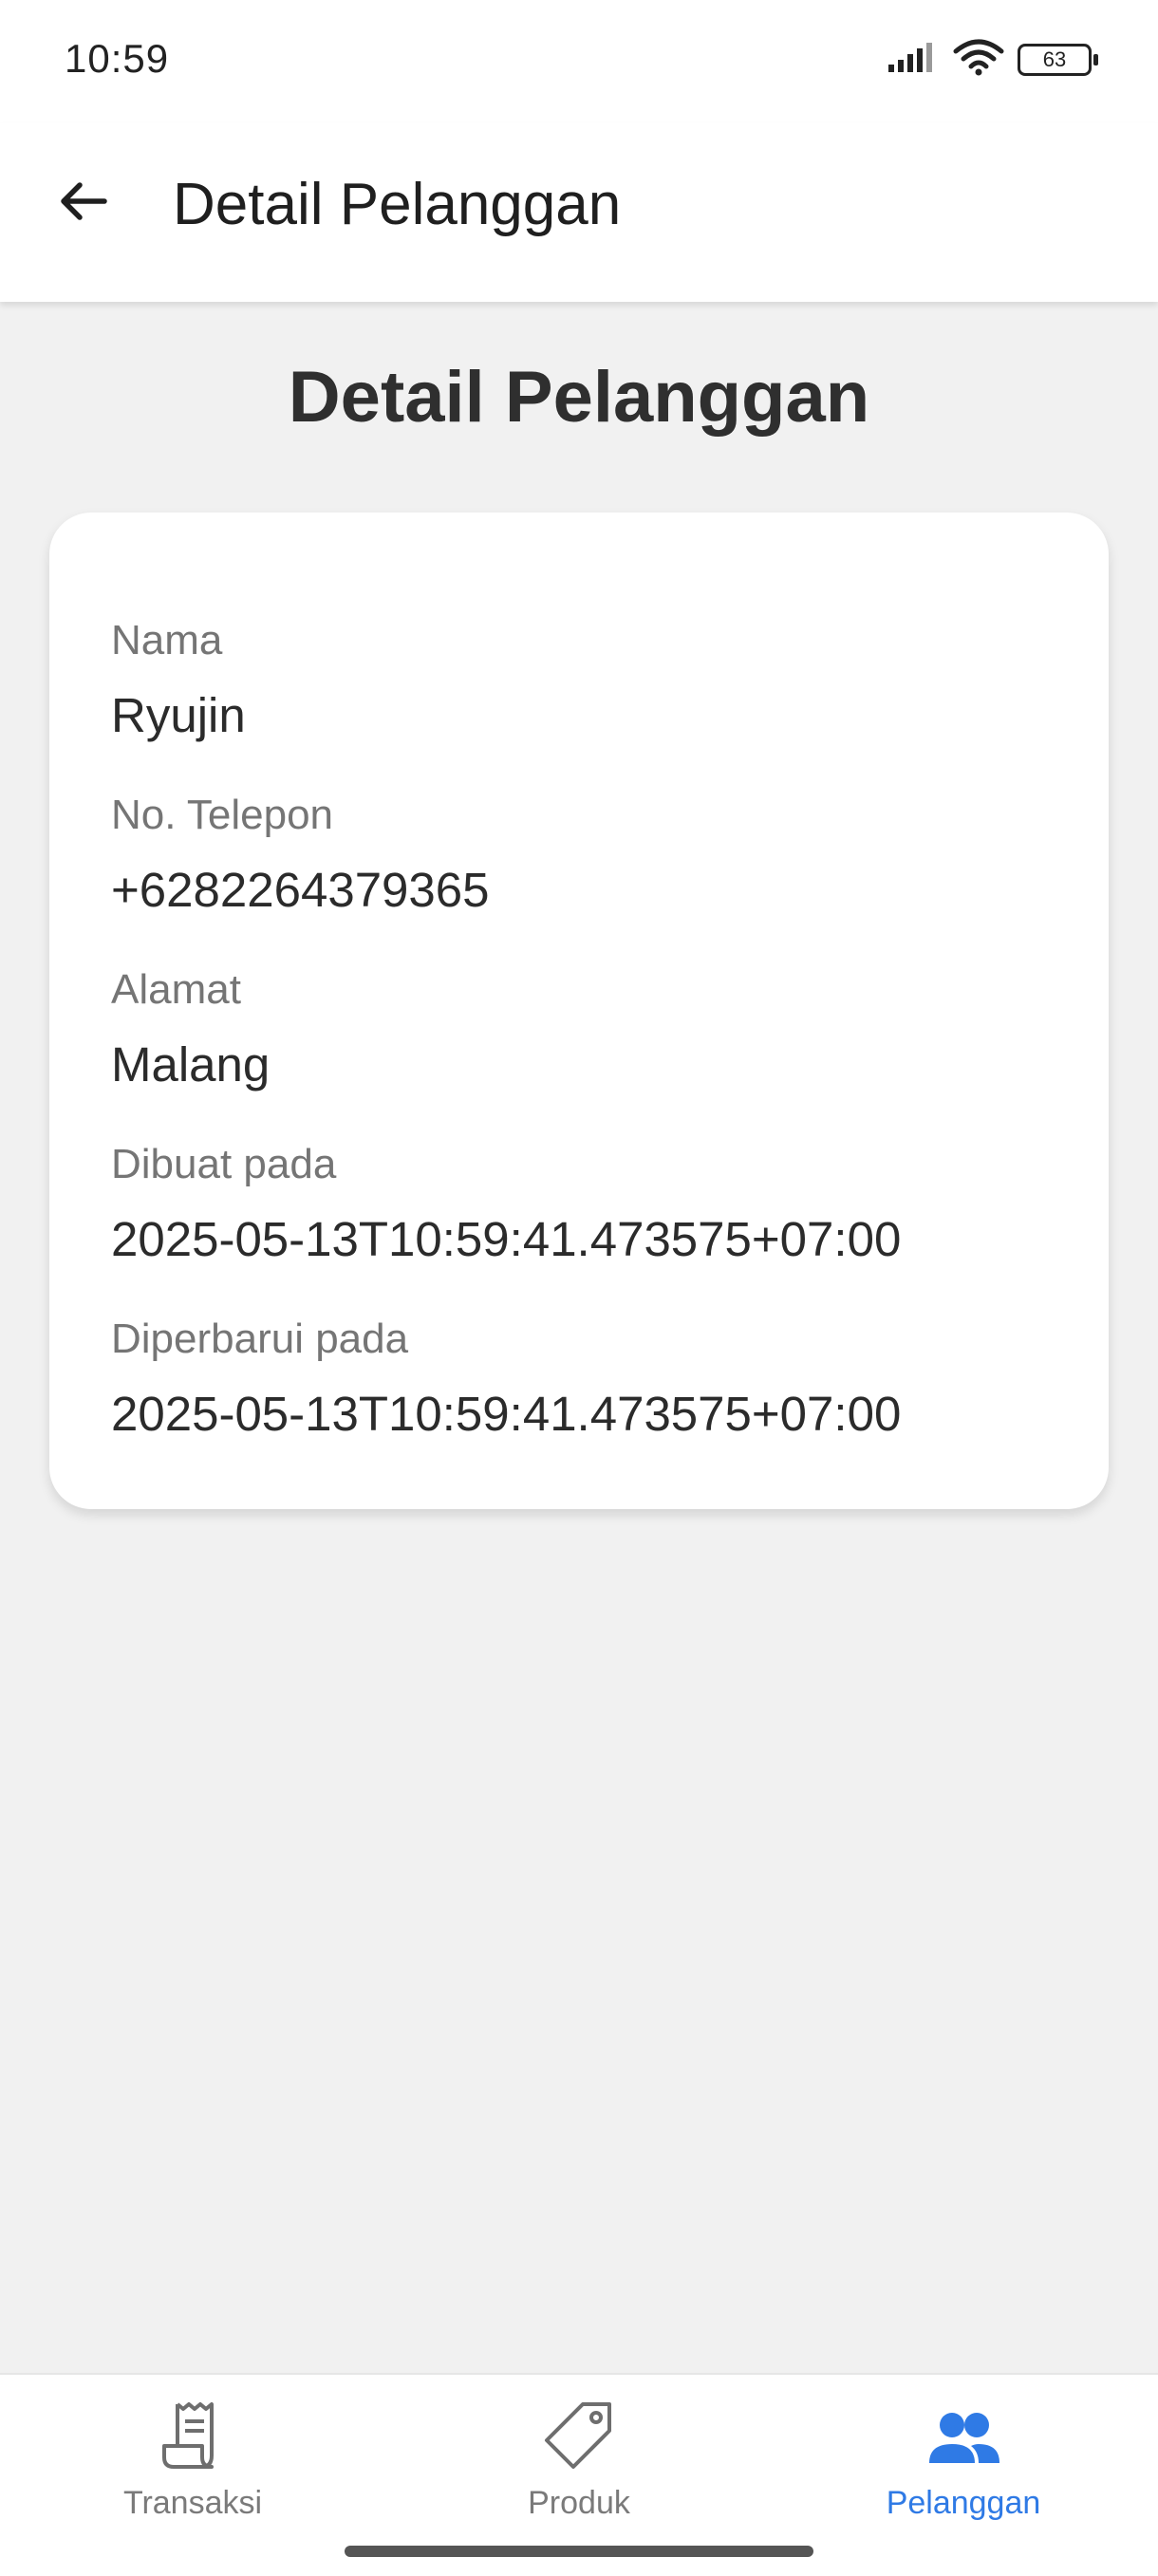 Image resolution: width=1158 pixels, height=2576 pixels. I want to click on battery-icon: 63, so click(1058, 59).